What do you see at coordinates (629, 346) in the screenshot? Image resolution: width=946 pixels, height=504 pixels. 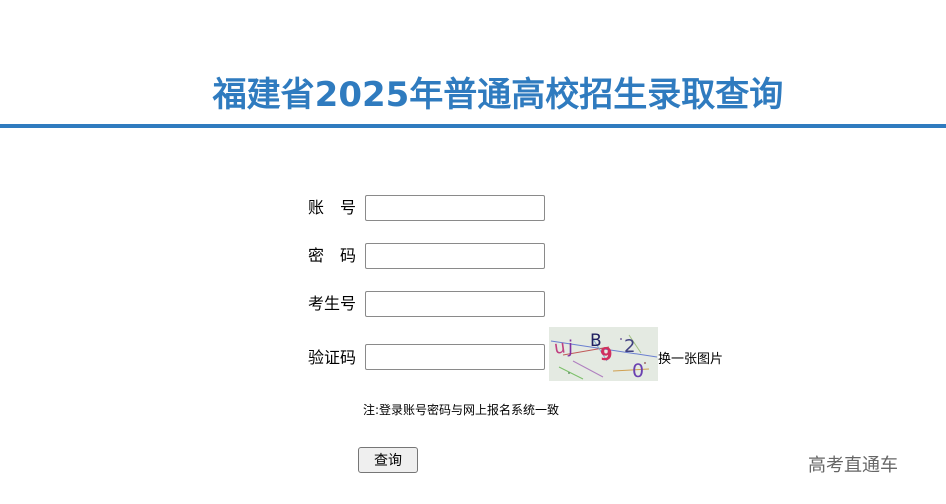 I see `svg-text: 2` at bounding box center [629, 346].